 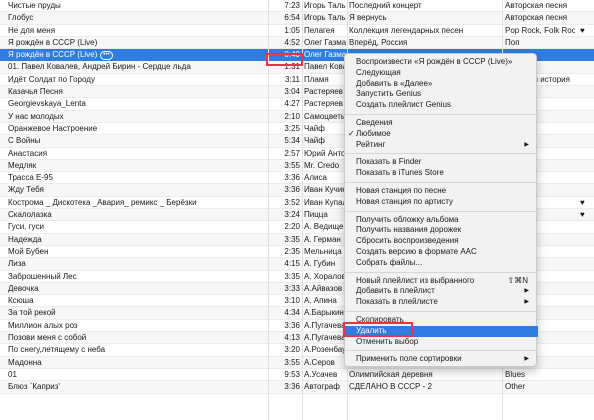 What do you see at coordinates (139, 338) in the screenshot?
I see `song-title: Позови меня с собой` at bounding box center [139, 338].